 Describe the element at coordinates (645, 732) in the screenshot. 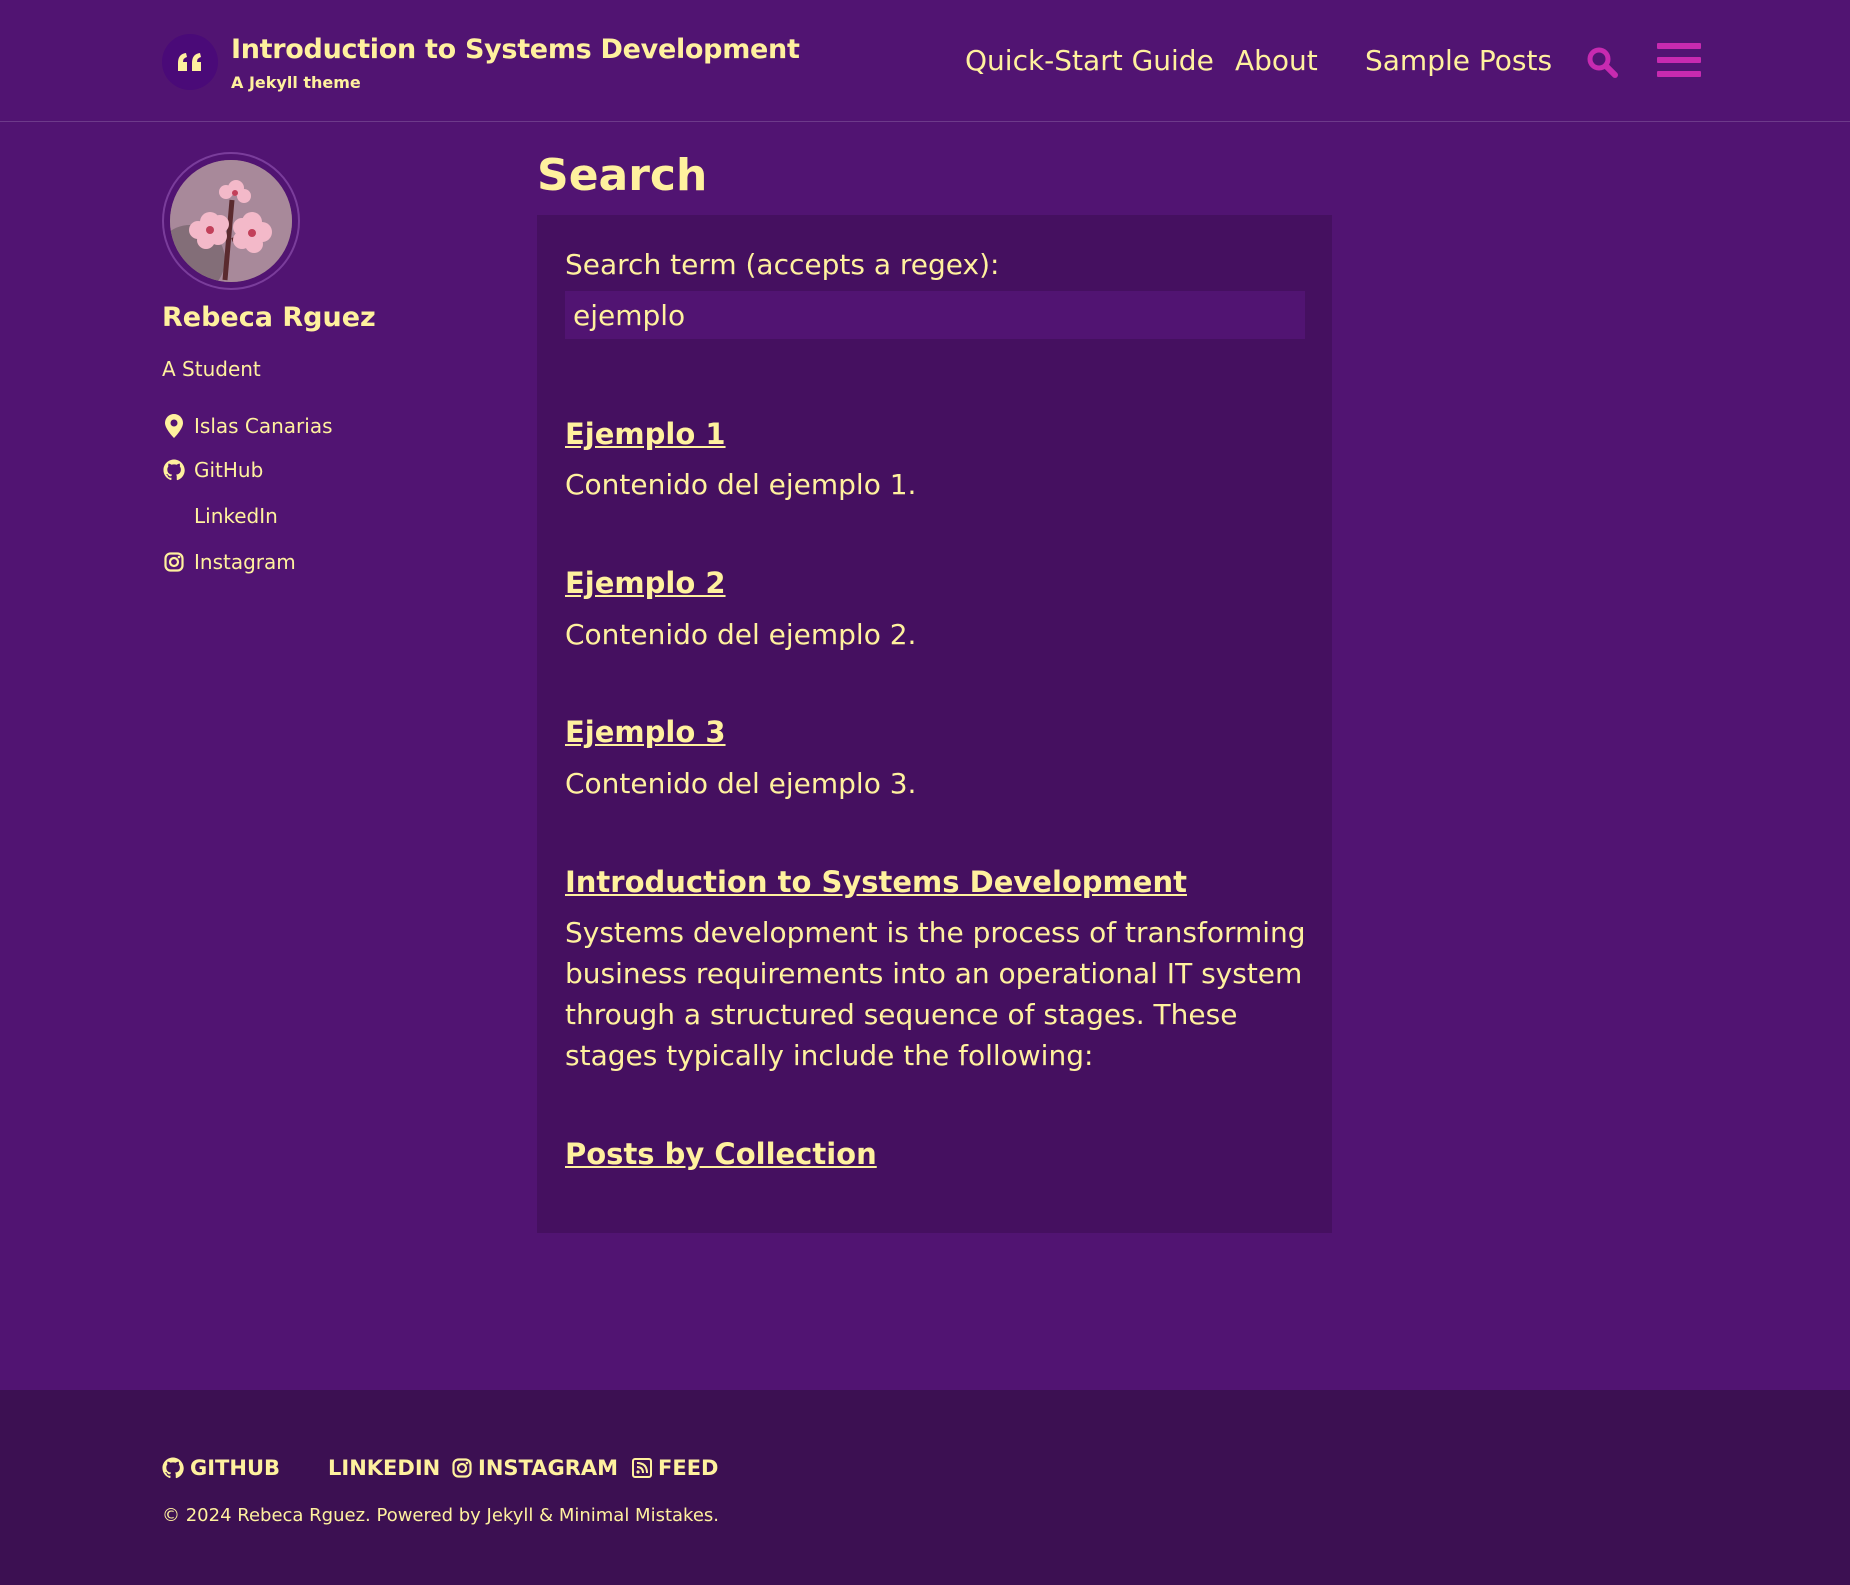

I see `search-result-title: Ejemplo 3` at that location.